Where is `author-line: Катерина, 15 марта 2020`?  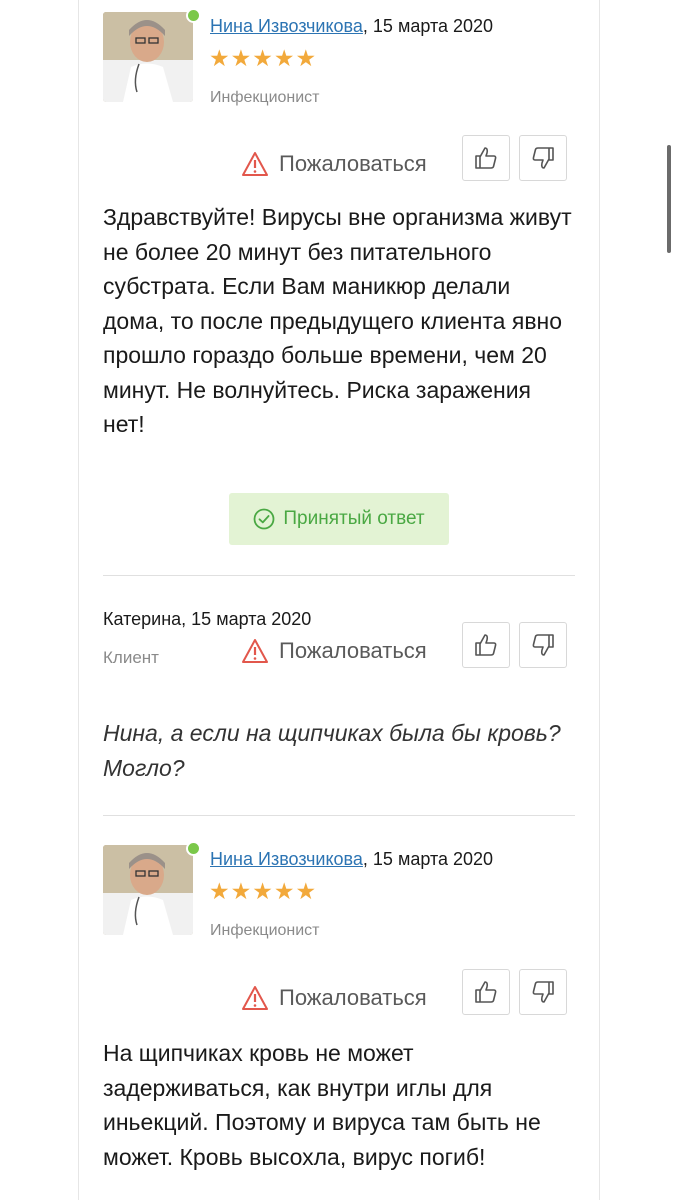
author-line: Катерина, 15 марта 2020 is located at coordinates (207, 619).